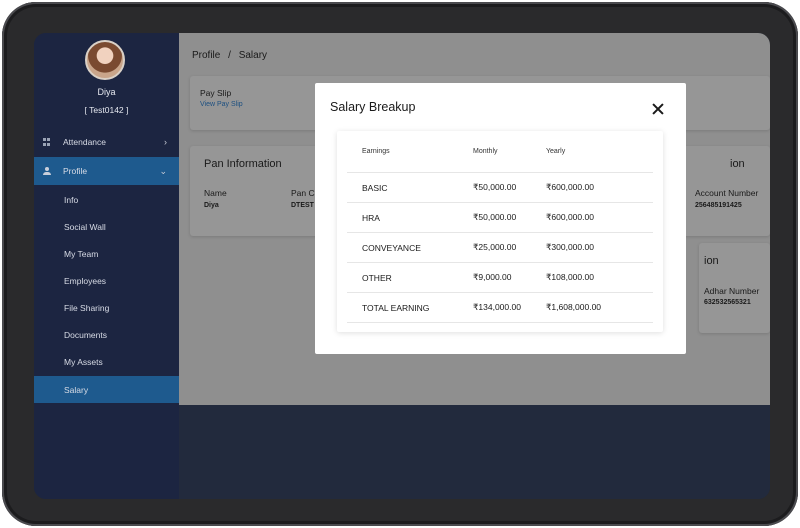 This screenshot has height=528, width=800. What do you see at coordinates (215, 193) in the screenshot?
I see `pan-name-label: Name` at bounding box center [215, 193].